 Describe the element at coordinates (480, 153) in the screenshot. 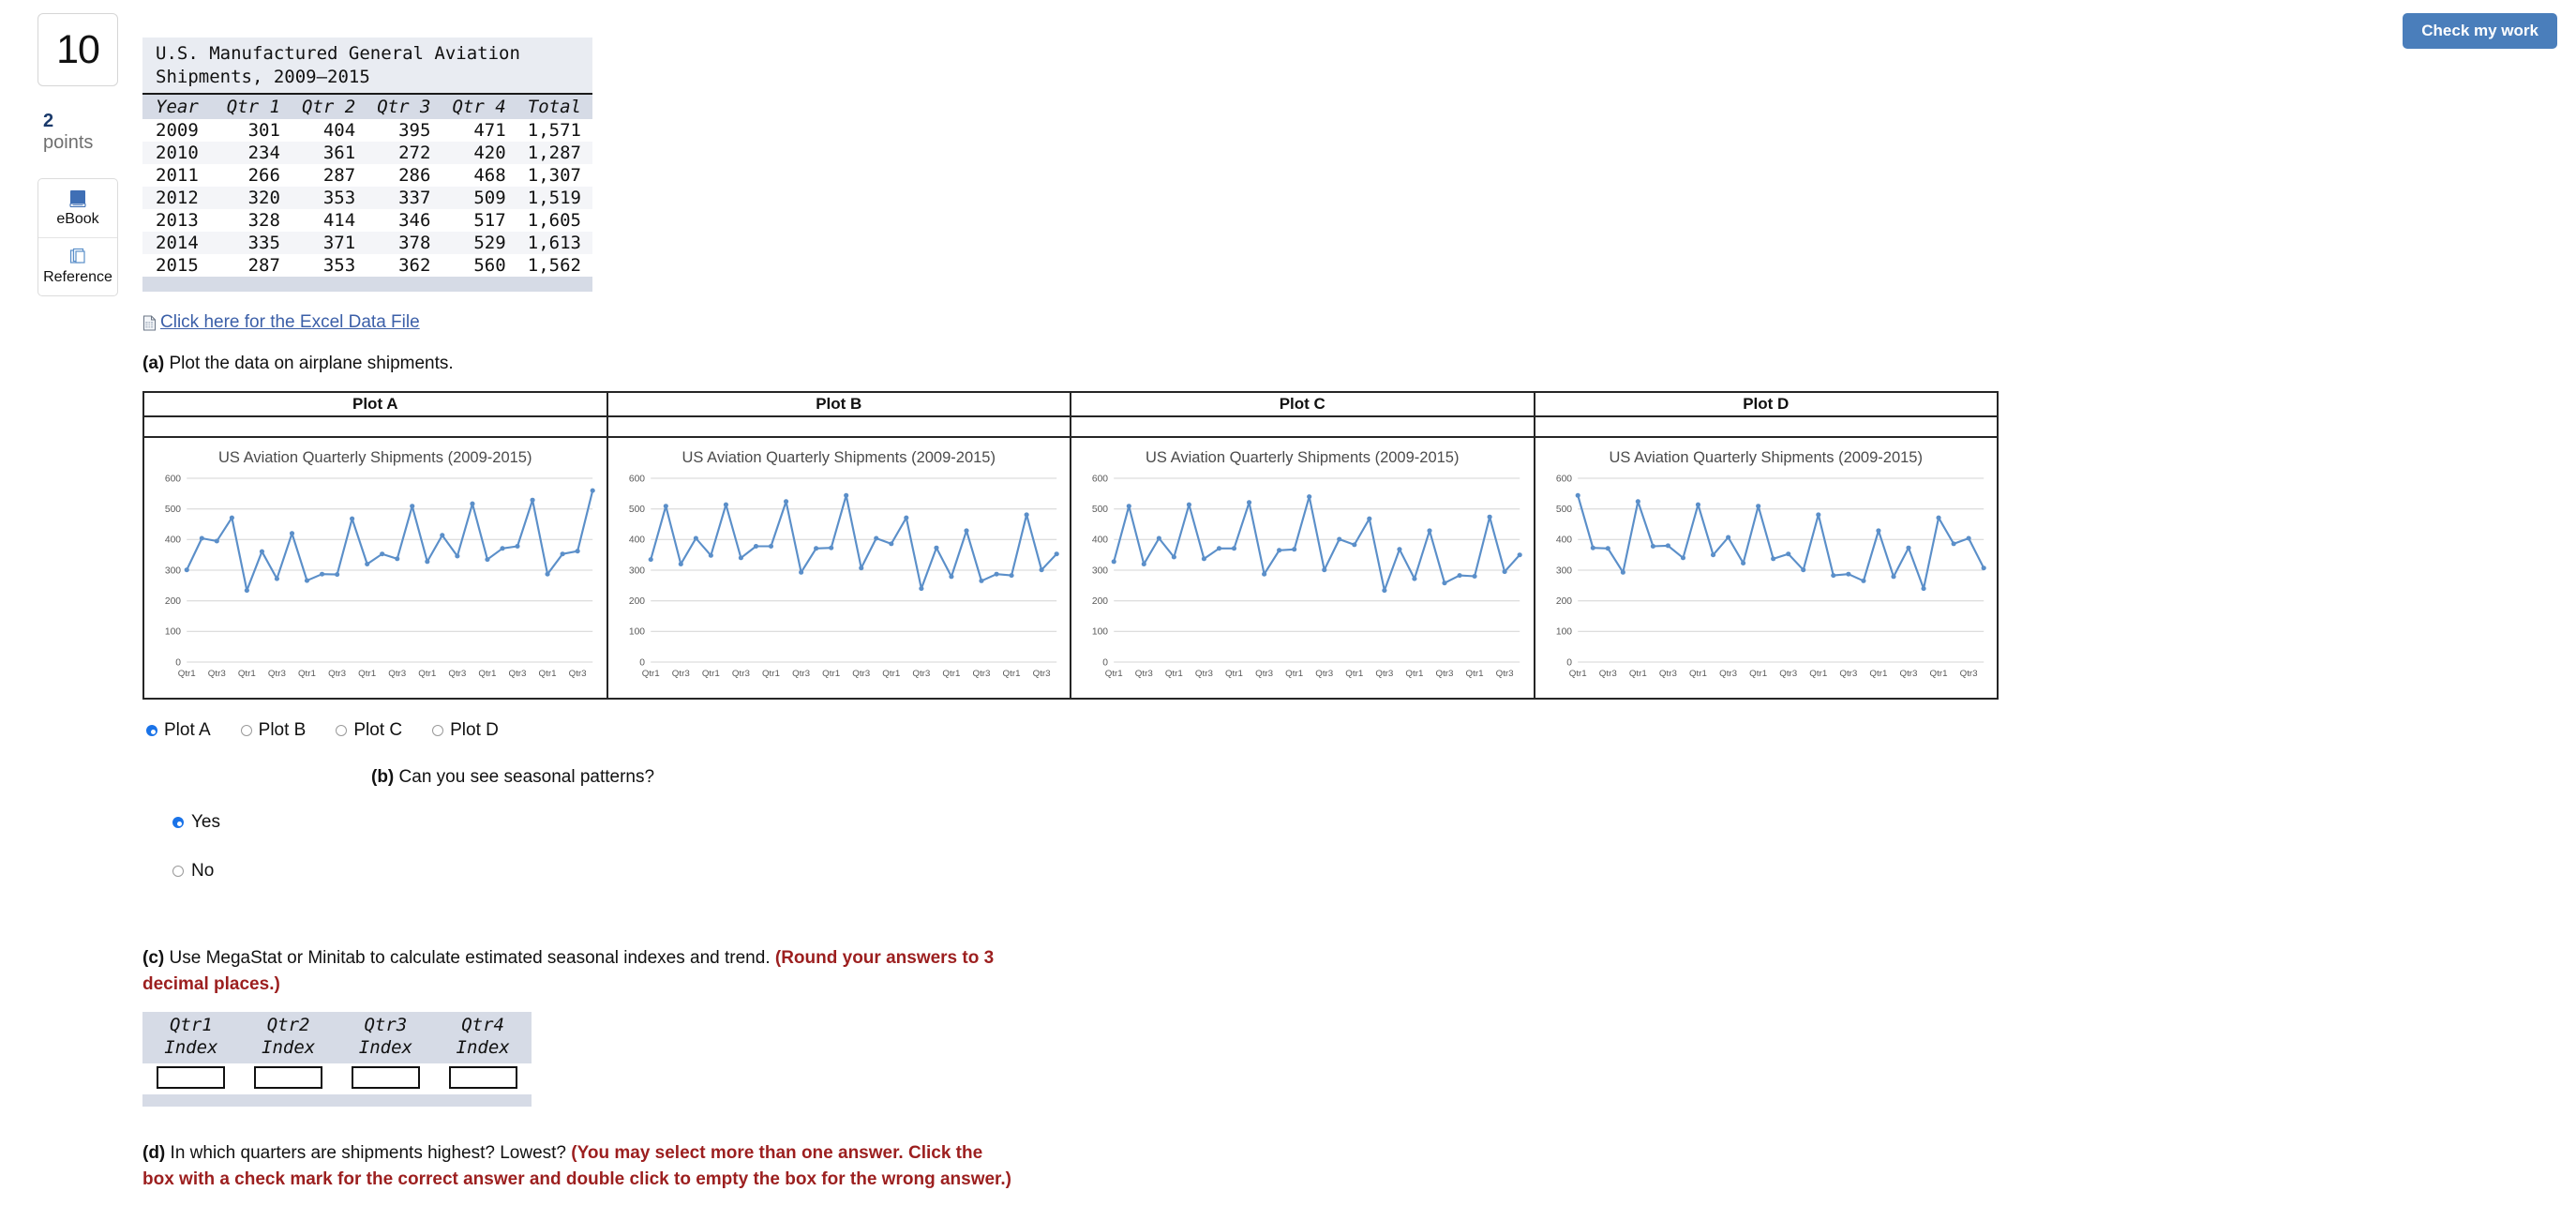

I see `table-cell: 420` at that location.